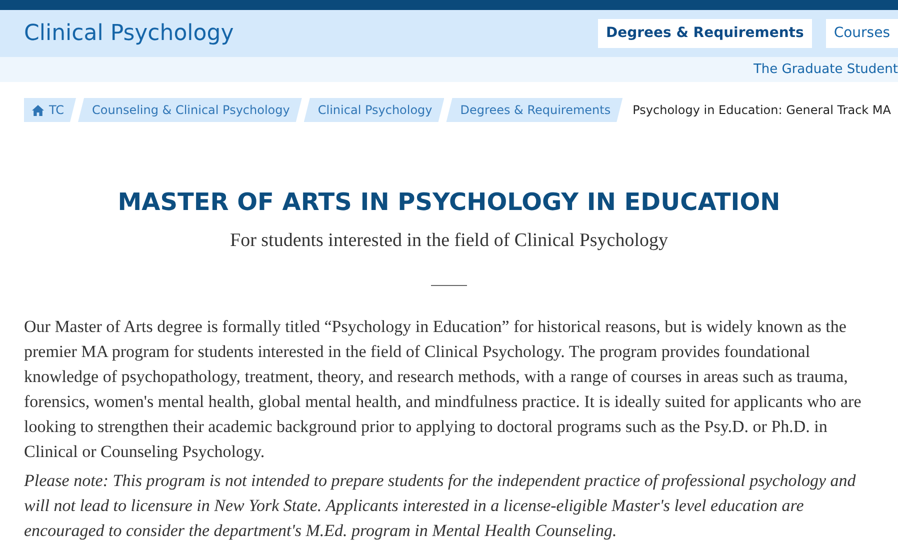  I want to click on nav-tab: Courses, so click(862, 33).